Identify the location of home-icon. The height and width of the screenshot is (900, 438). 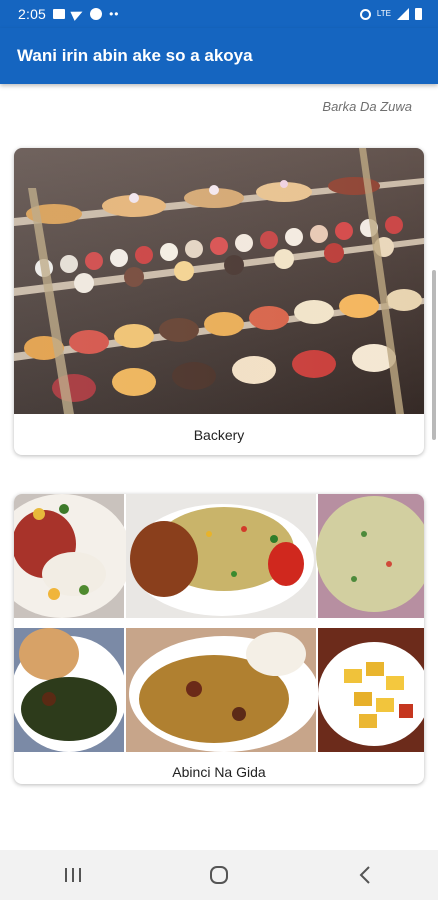
(219, 875).